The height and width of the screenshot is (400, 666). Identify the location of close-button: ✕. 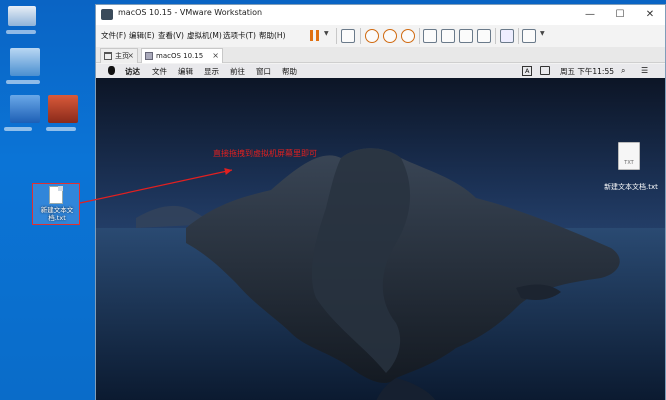
(650, 15).